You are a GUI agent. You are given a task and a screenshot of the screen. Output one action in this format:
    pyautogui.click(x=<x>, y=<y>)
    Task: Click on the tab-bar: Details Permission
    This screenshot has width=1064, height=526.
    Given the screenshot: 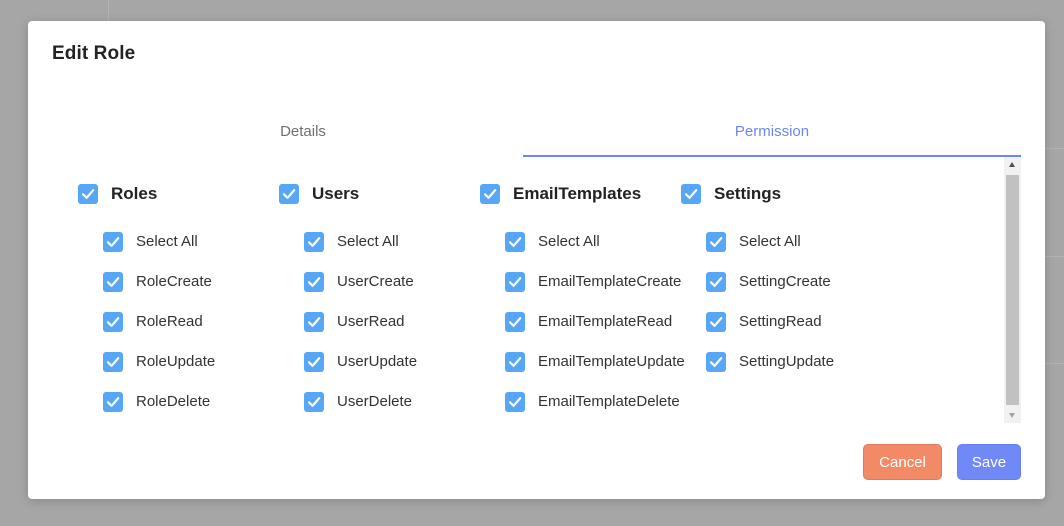 What is the action you would take?
    pyautogui.click(x=542, y=138)
    